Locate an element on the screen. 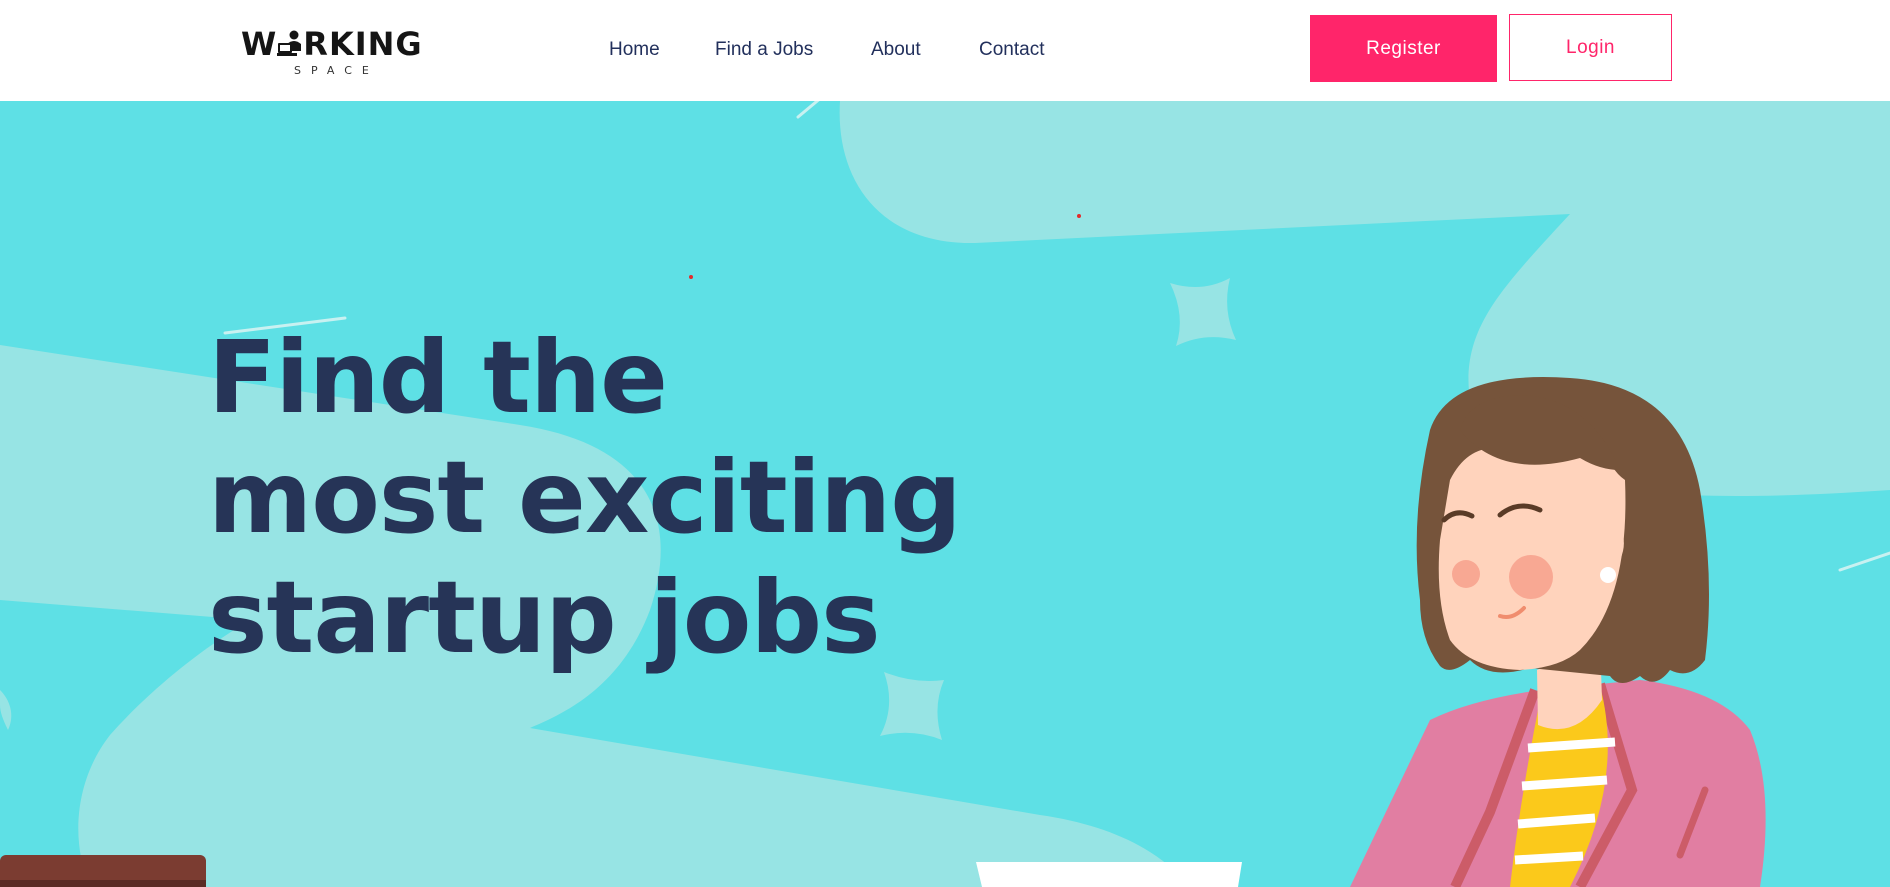 This screenshot has width=1890, height=887. nav-link-about: About is located at coordinates (896, 50).